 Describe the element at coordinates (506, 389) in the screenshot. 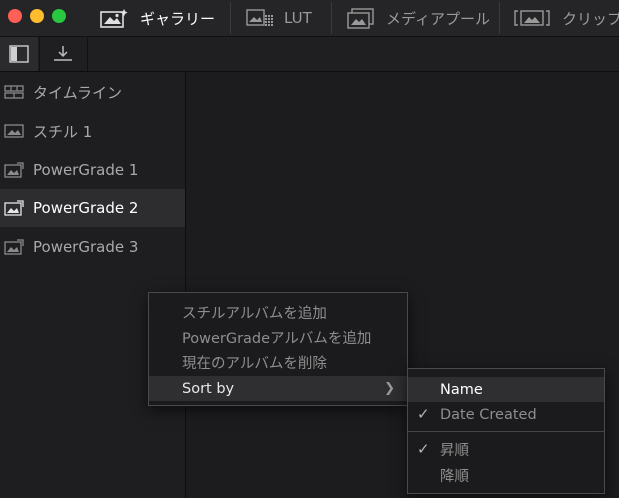

I see `sort-option-name: Name` at that location.